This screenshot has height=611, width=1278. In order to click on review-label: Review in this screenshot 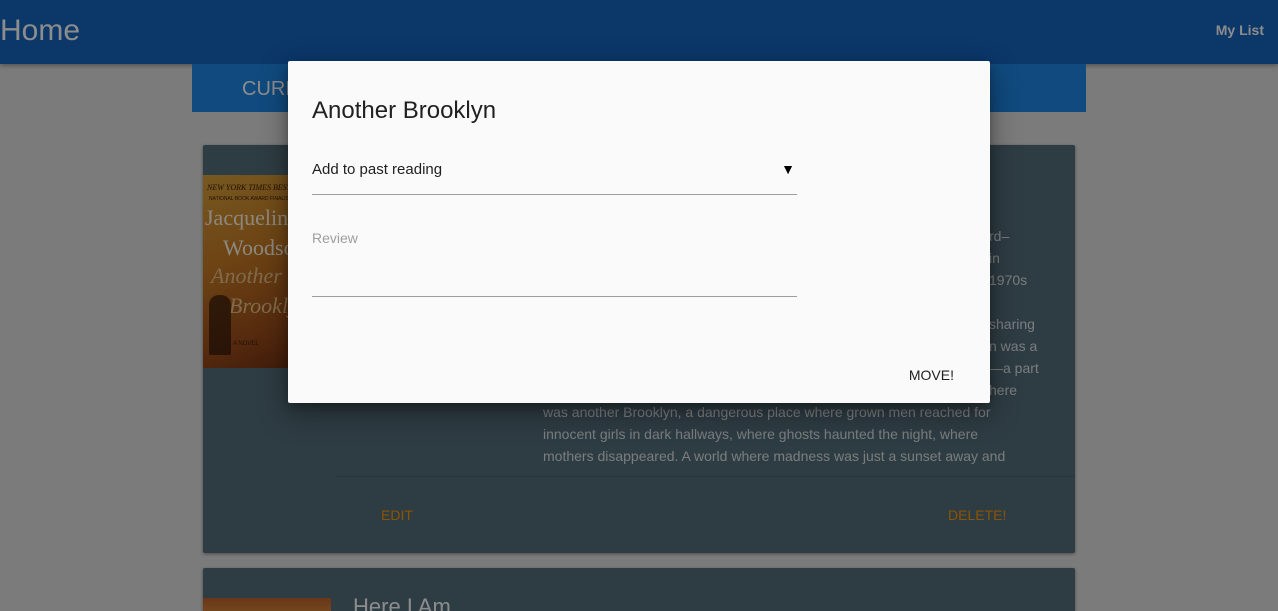, I will do `click(335, 238)`.